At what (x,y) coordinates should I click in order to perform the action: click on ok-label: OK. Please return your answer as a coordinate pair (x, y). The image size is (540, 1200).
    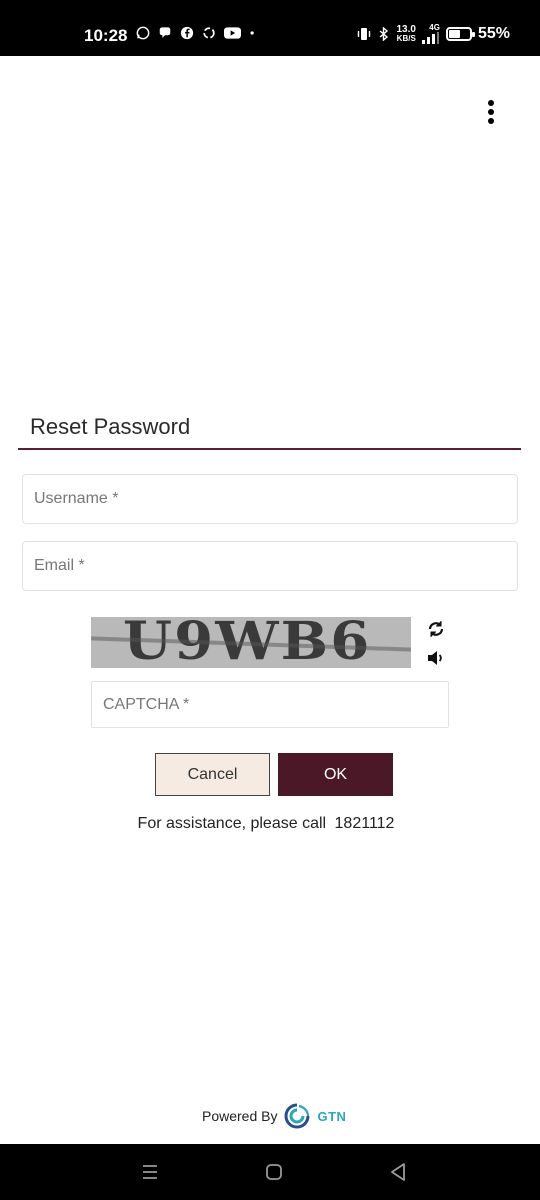
    Looking at the image, I should click on (335, 774).